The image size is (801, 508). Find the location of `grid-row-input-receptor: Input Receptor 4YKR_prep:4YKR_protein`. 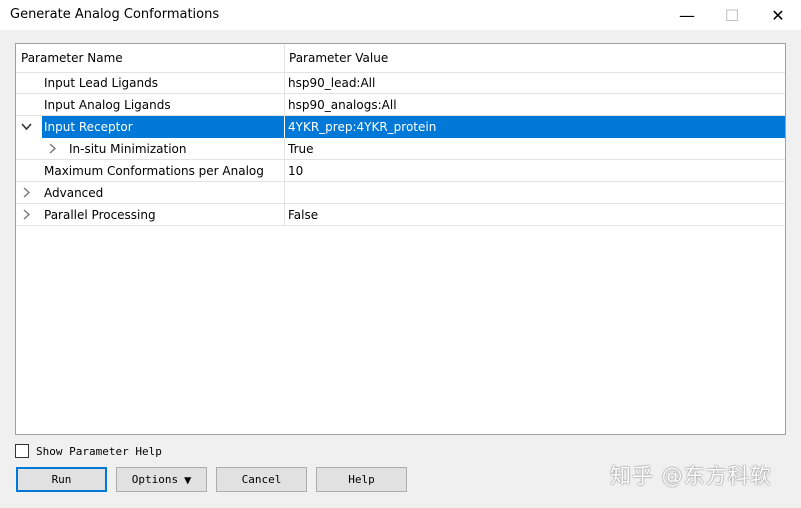

grid-row-input-receptor: Input Receptor 4YKR_prep:4YKR_protein is located at coordinates (400, 127).